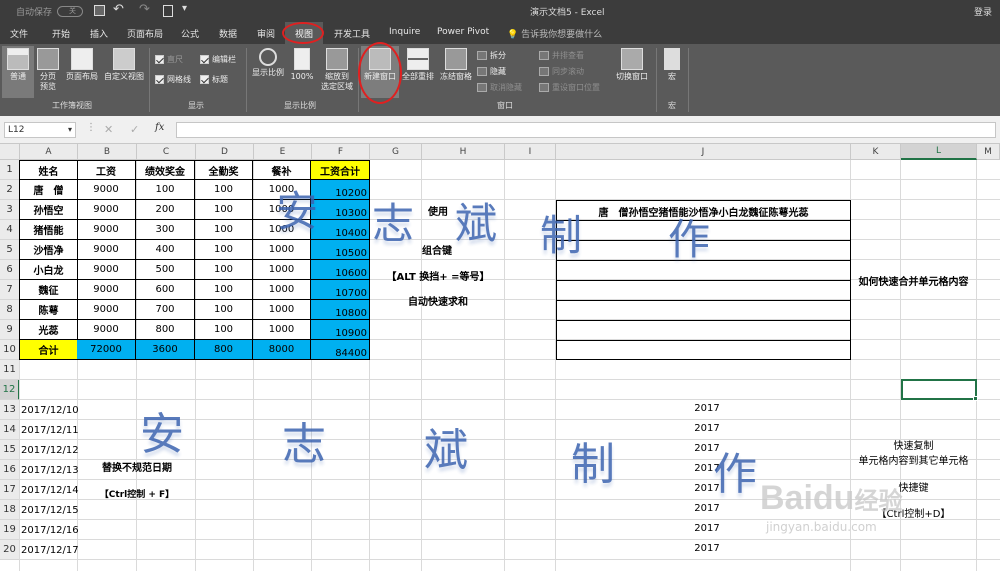  I want to click on date-cell: 2017/12/11, so click(50, 430).